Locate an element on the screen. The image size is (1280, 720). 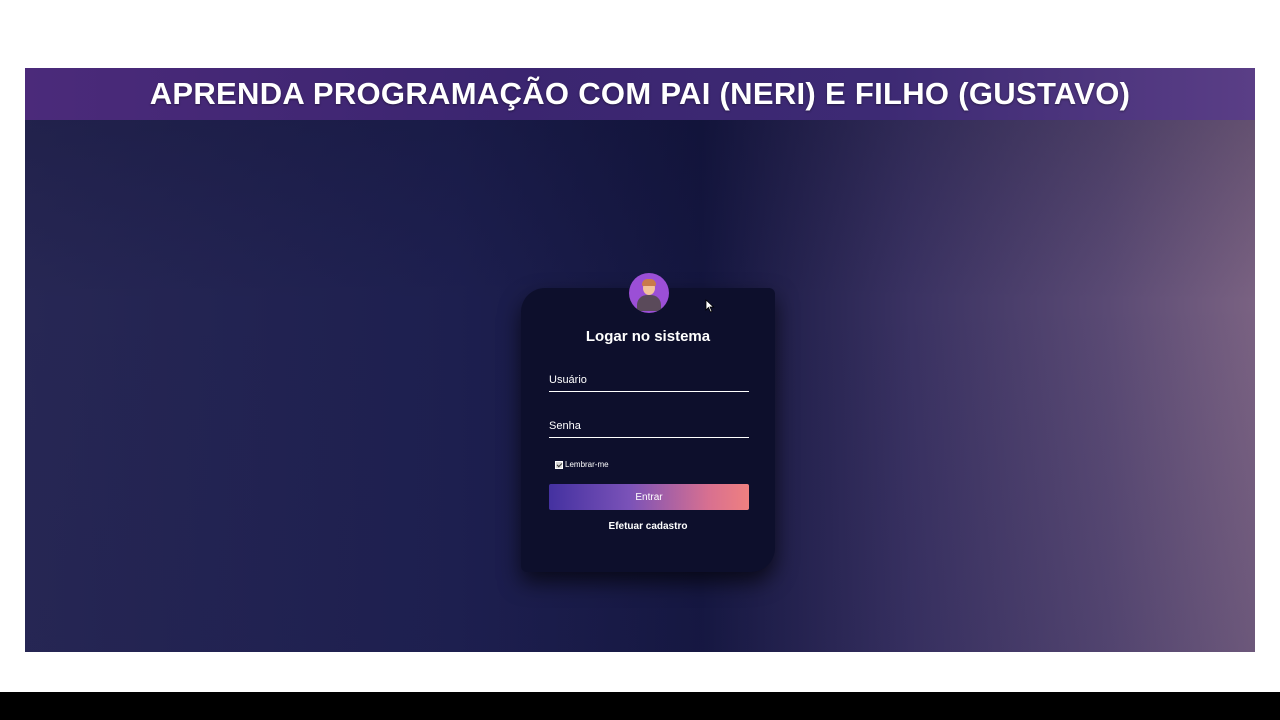
user-avatar-icon is located at coordinates (649, 293).